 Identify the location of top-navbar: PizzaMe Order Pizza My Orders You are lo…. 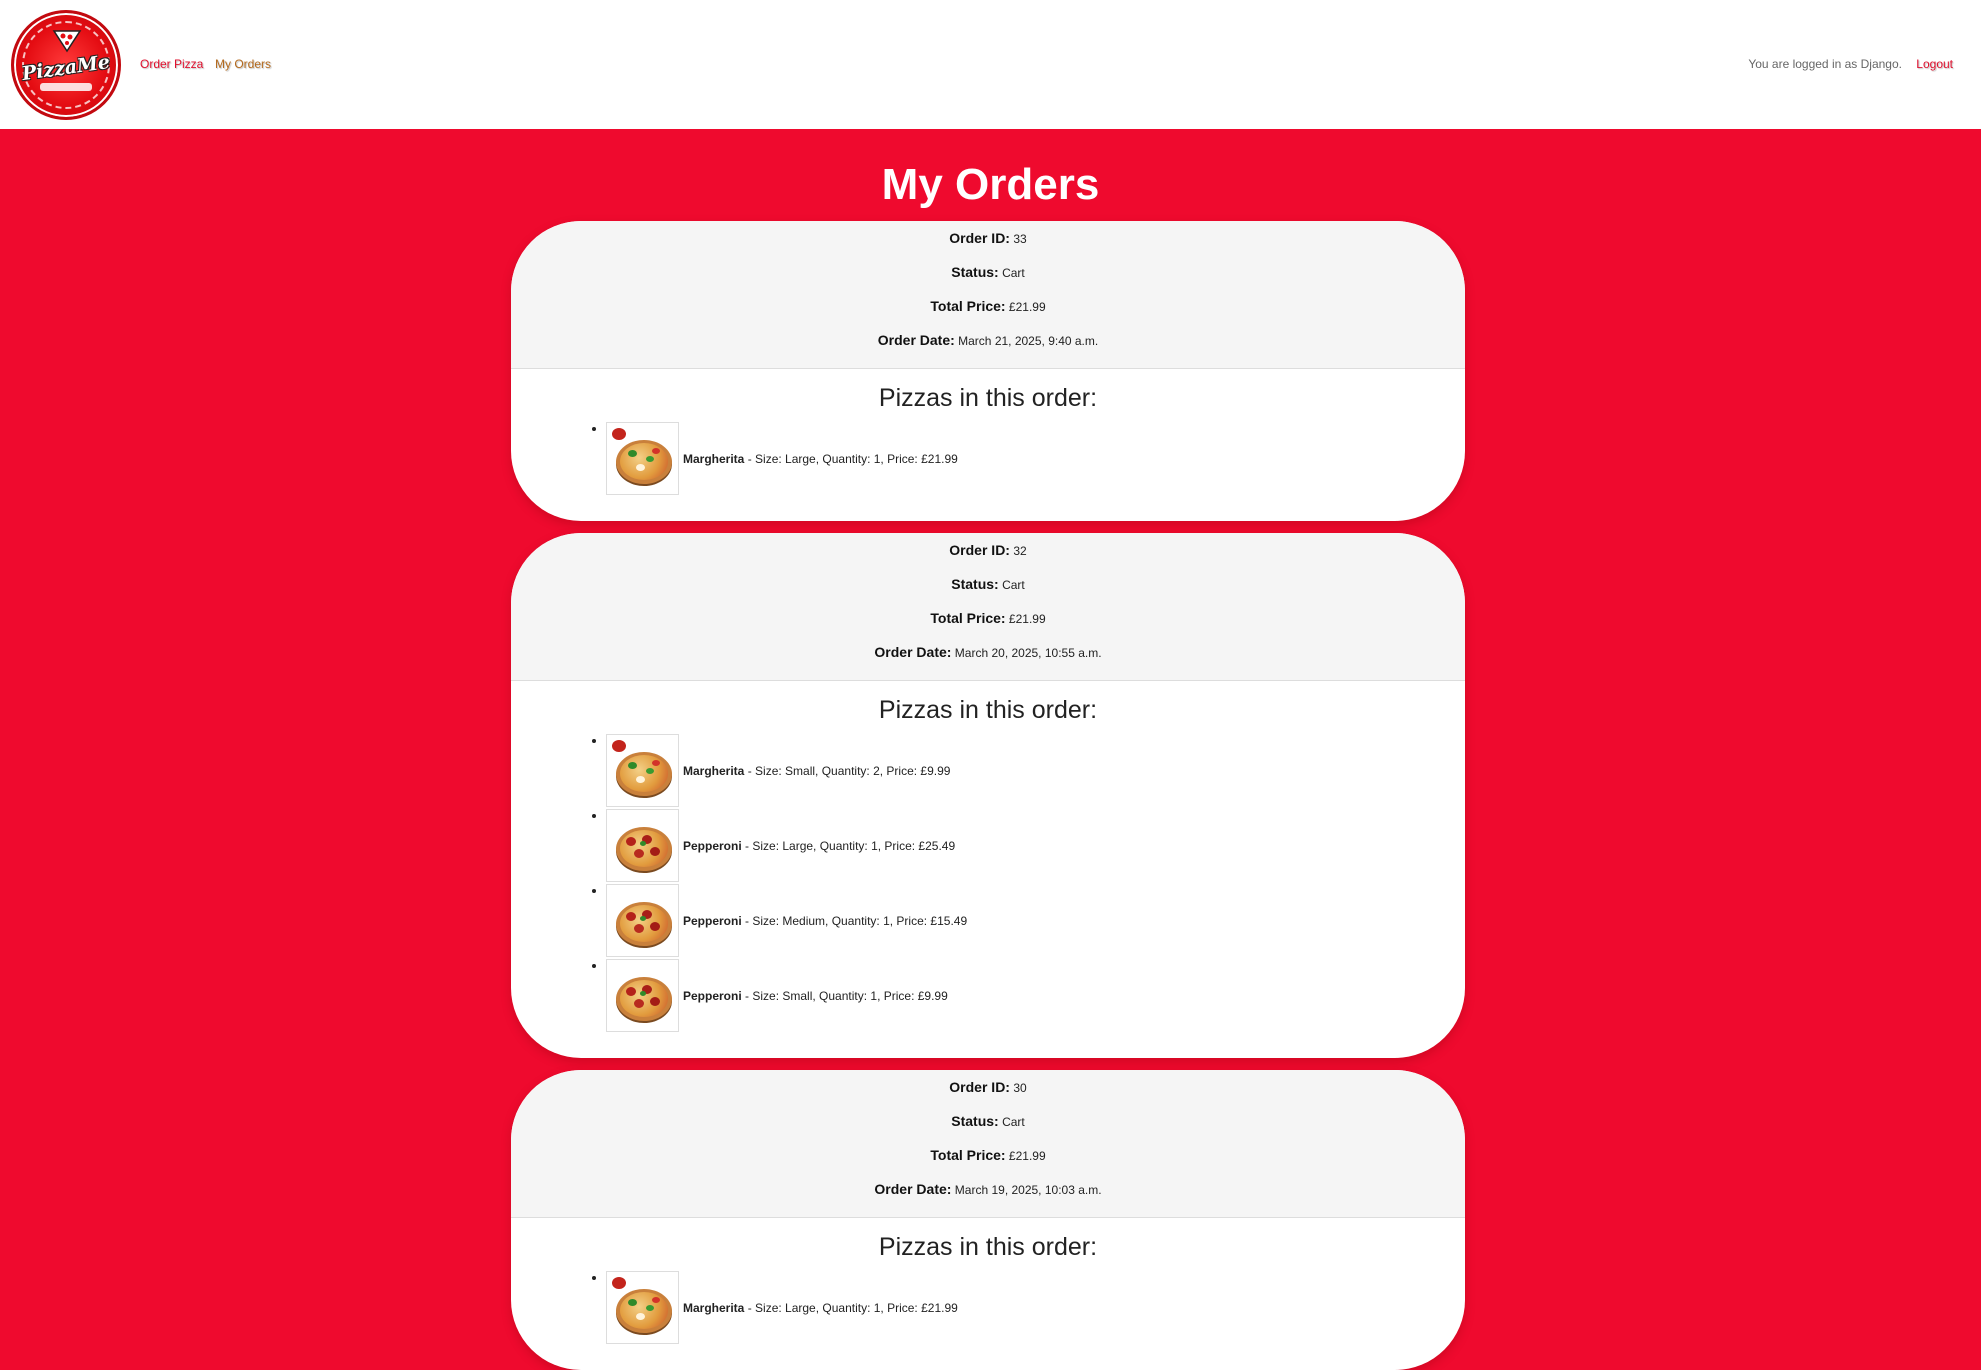
(990, 64).